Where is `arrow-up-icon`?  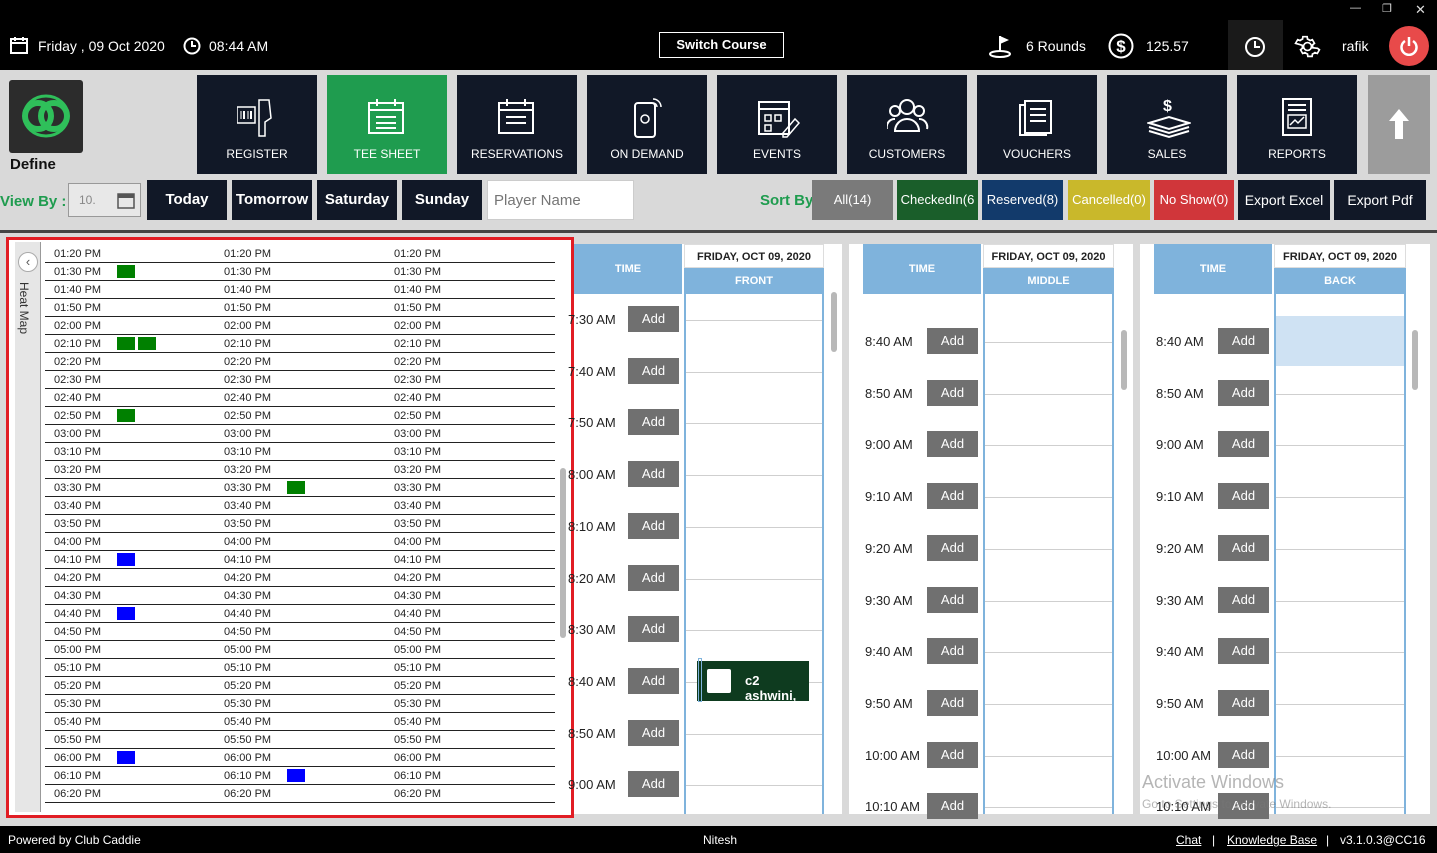 arrow-up-icon is located at coordinates (1399, 124).